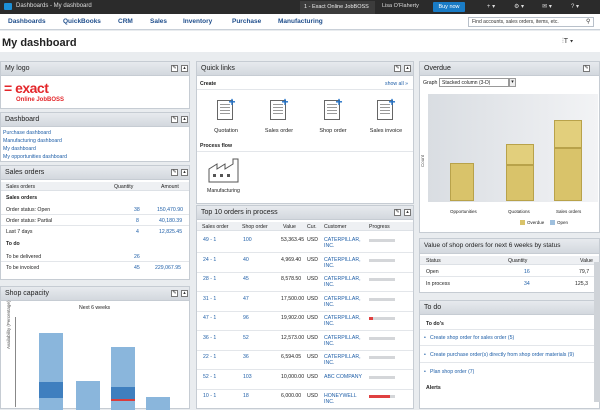  What do you see at coordinates (227, 108) in the screenshot?
I see `quotation-icon` at bounding box center [227, 108].